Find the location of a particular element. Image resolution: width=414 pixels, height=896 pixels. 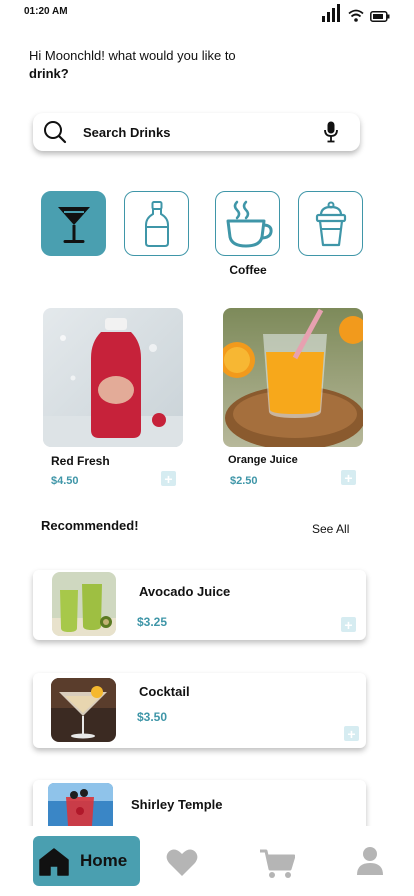

search-input: Search Drinks is located at coordinates (126, 132).